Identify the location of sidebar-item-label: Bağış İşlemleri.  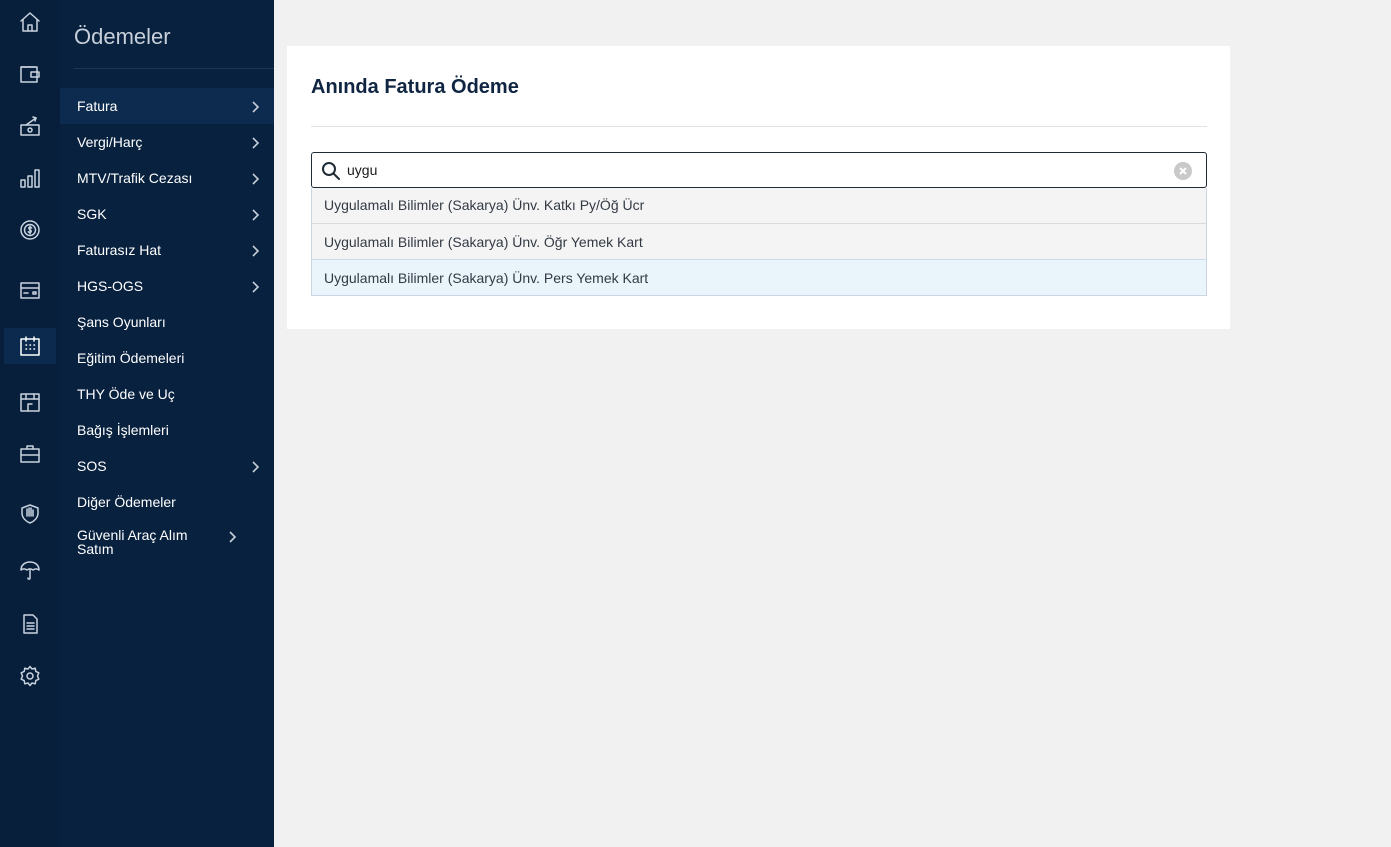
(123, 430).